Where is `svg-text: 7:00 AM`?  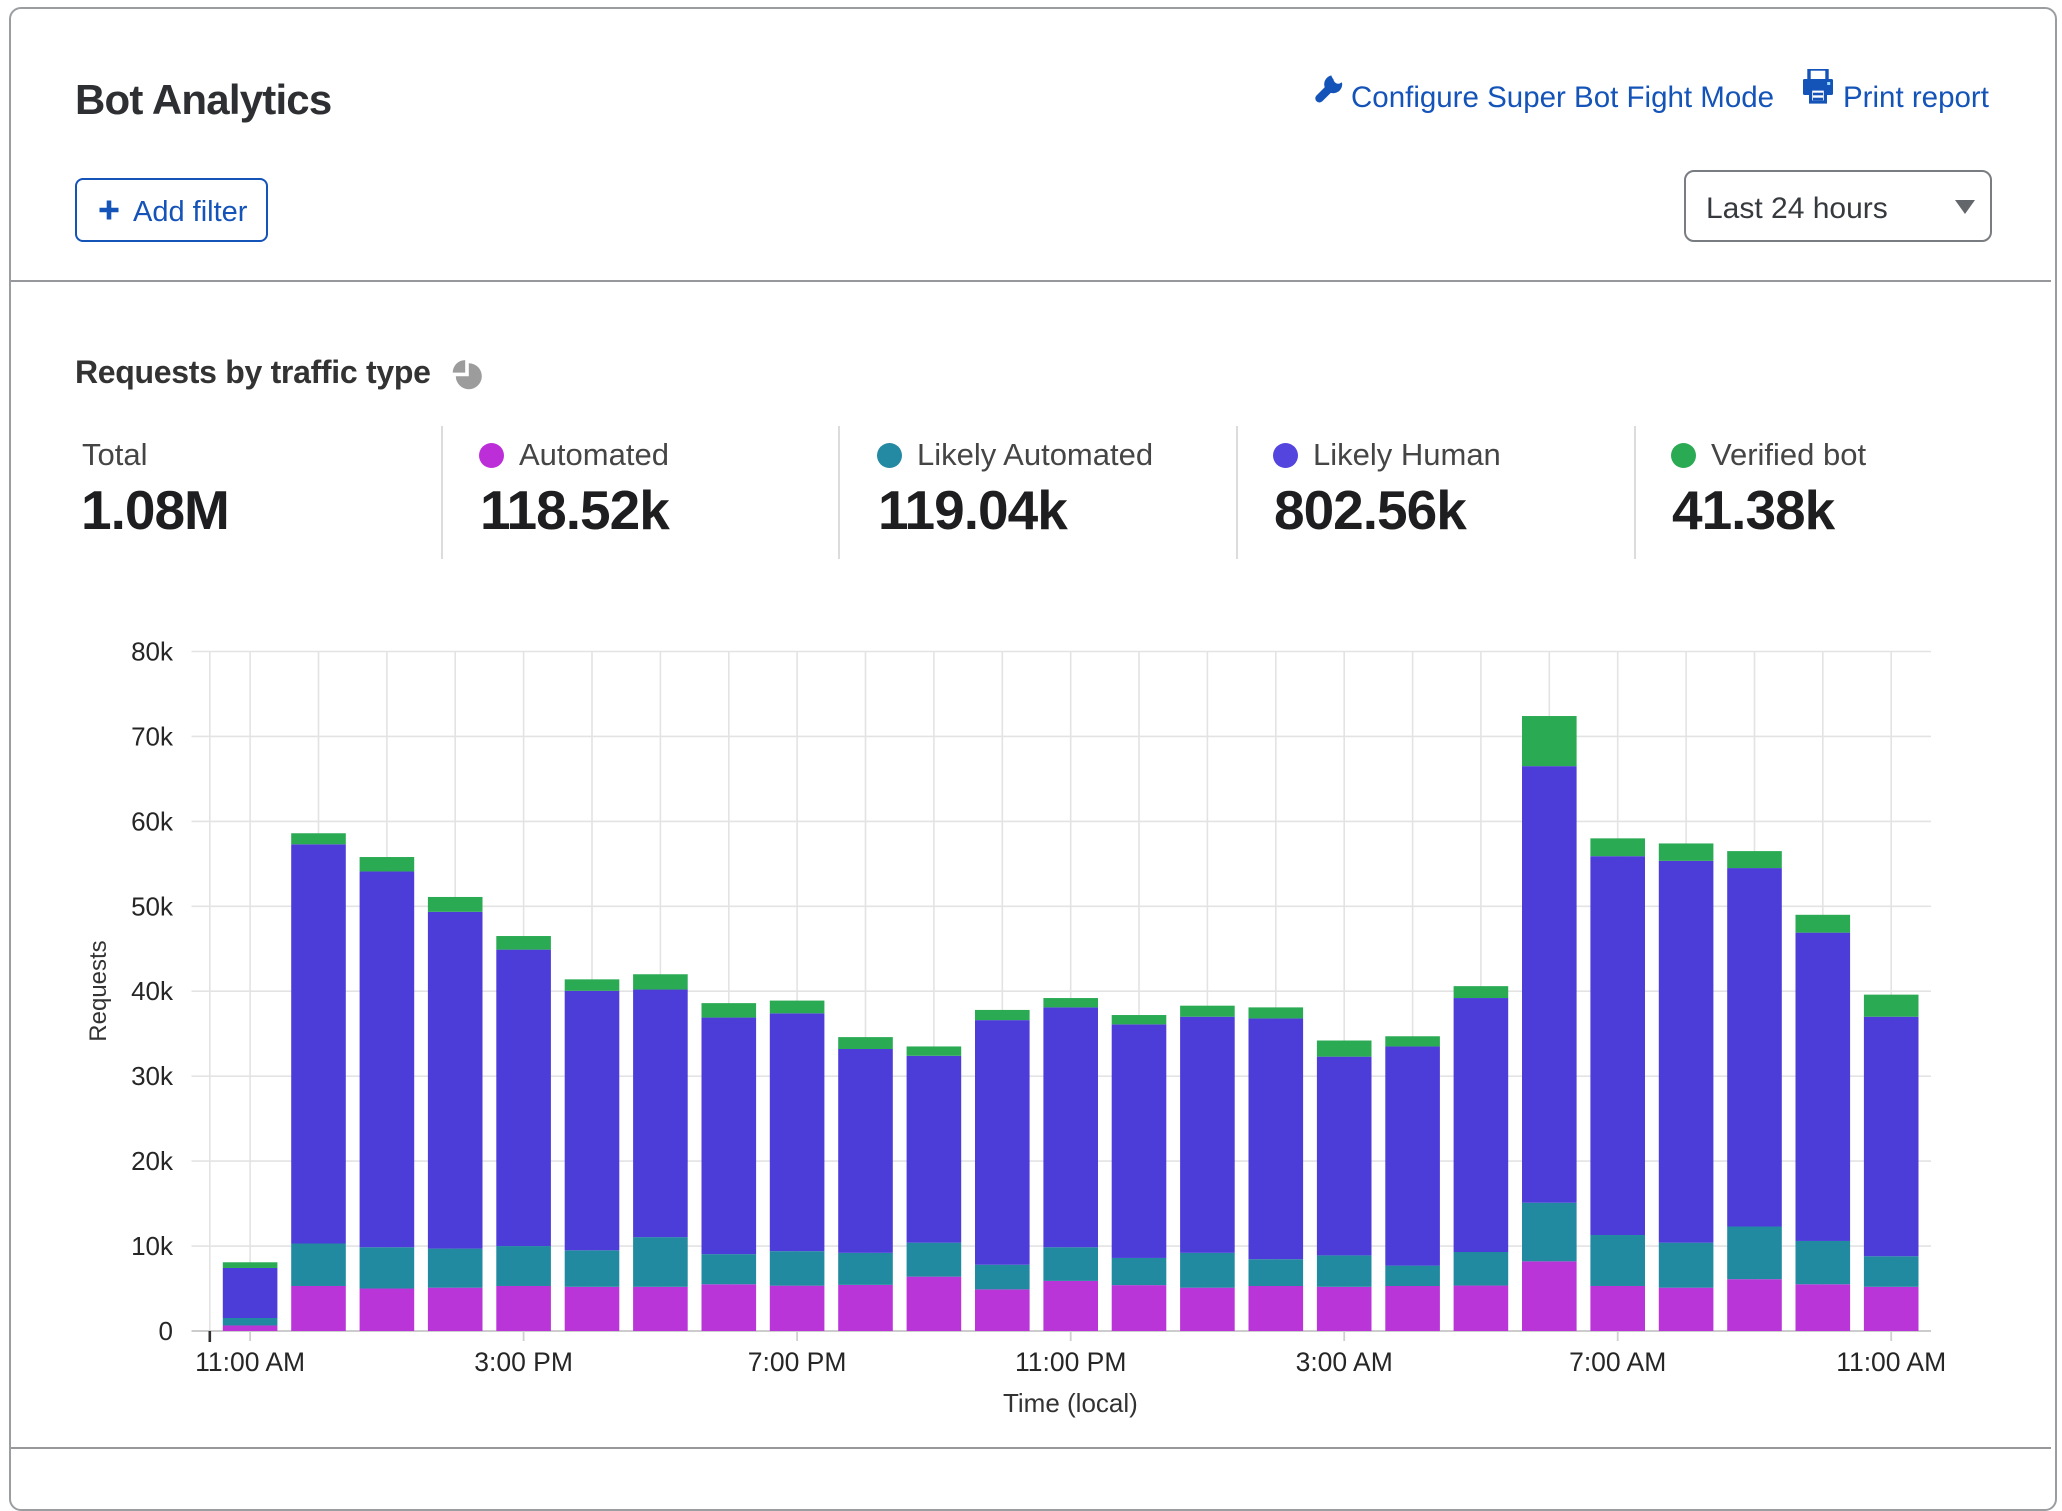
svg-text: 7:00 AM is located at coordinates (1617, 1362).